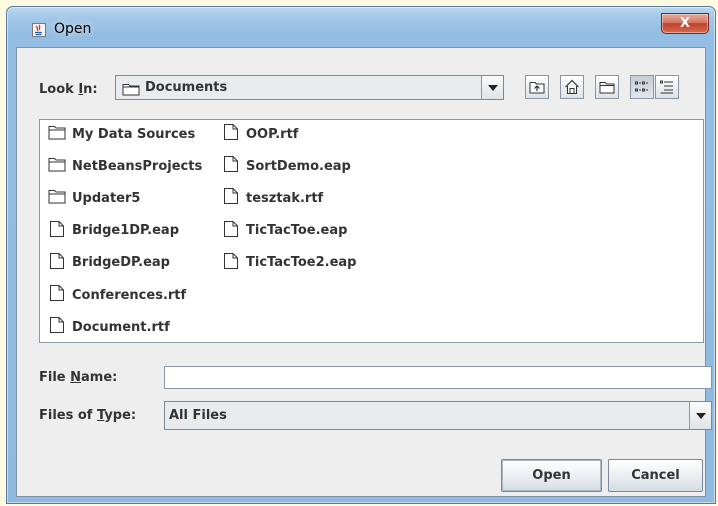 The width and height of the screenshot is (718, 506). Describe the element at coordinates (68, 89) in the screenshot. I see `look-in-label: Look In:` at that location.